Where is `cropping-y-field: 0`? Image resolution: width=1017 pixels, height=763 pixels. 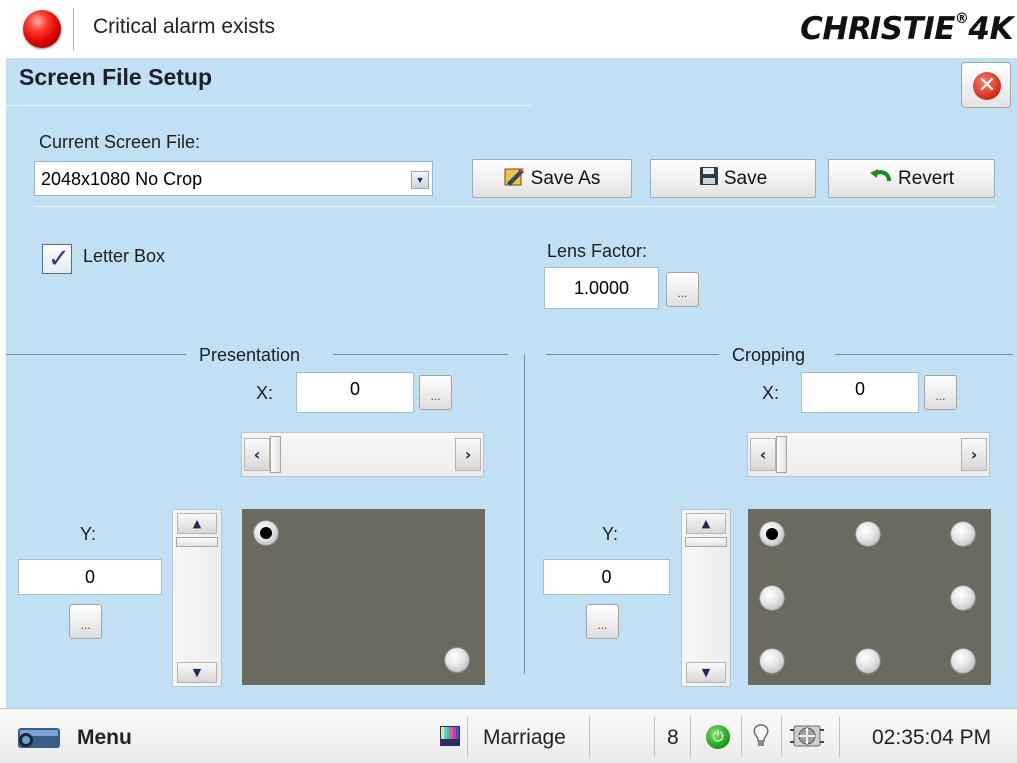
cropping-y-field: 0 is located at coordinates (606, 577).